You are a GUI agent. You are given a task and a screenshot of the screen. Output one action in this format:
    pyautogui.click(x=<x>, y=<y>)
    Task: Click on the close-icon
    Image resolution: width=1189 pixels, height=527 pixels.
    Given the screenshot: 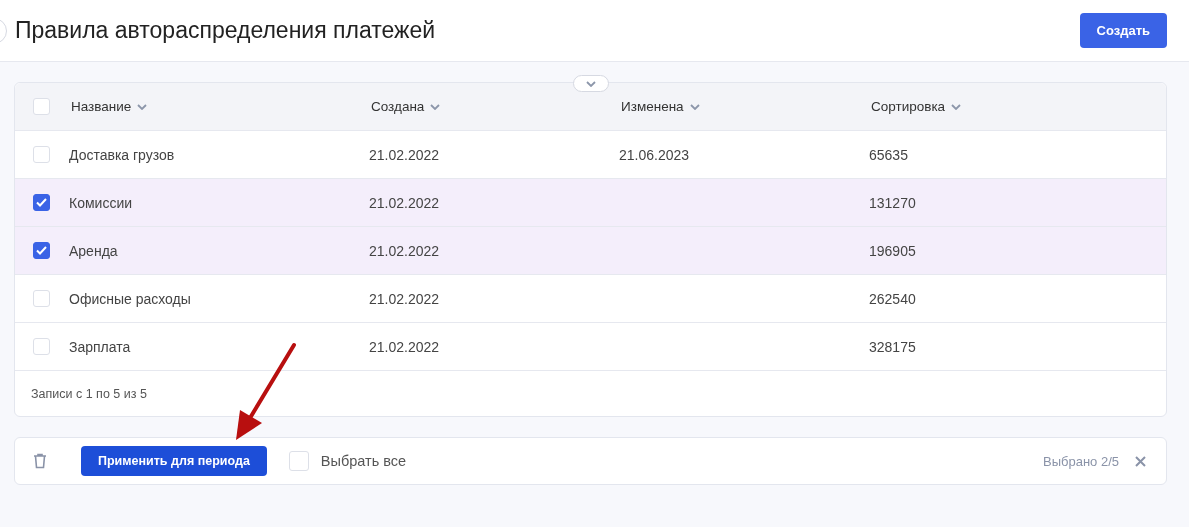 What is the action you would take?
    pyautogui.click(x=1140, y=461)
    